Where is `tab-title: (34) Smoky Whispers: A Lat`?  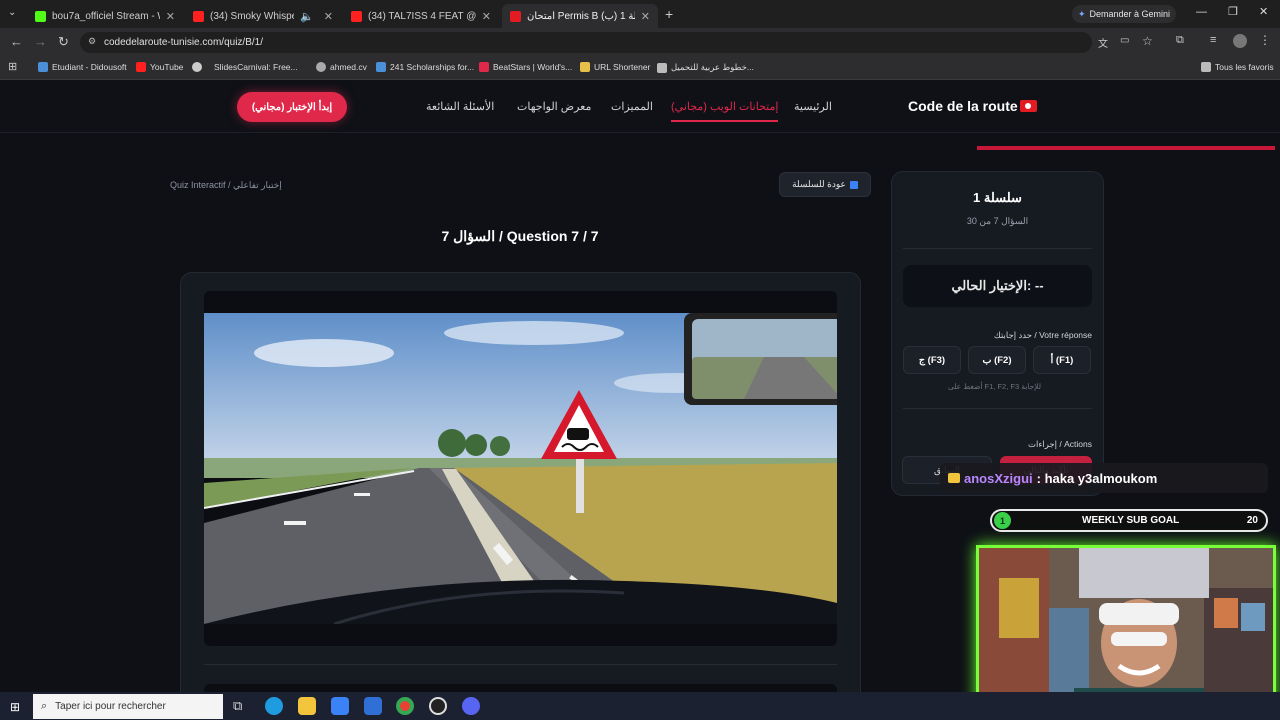 tab-title: (34) Smoky Whispers: A Lat is located at coordinates (252, 16).